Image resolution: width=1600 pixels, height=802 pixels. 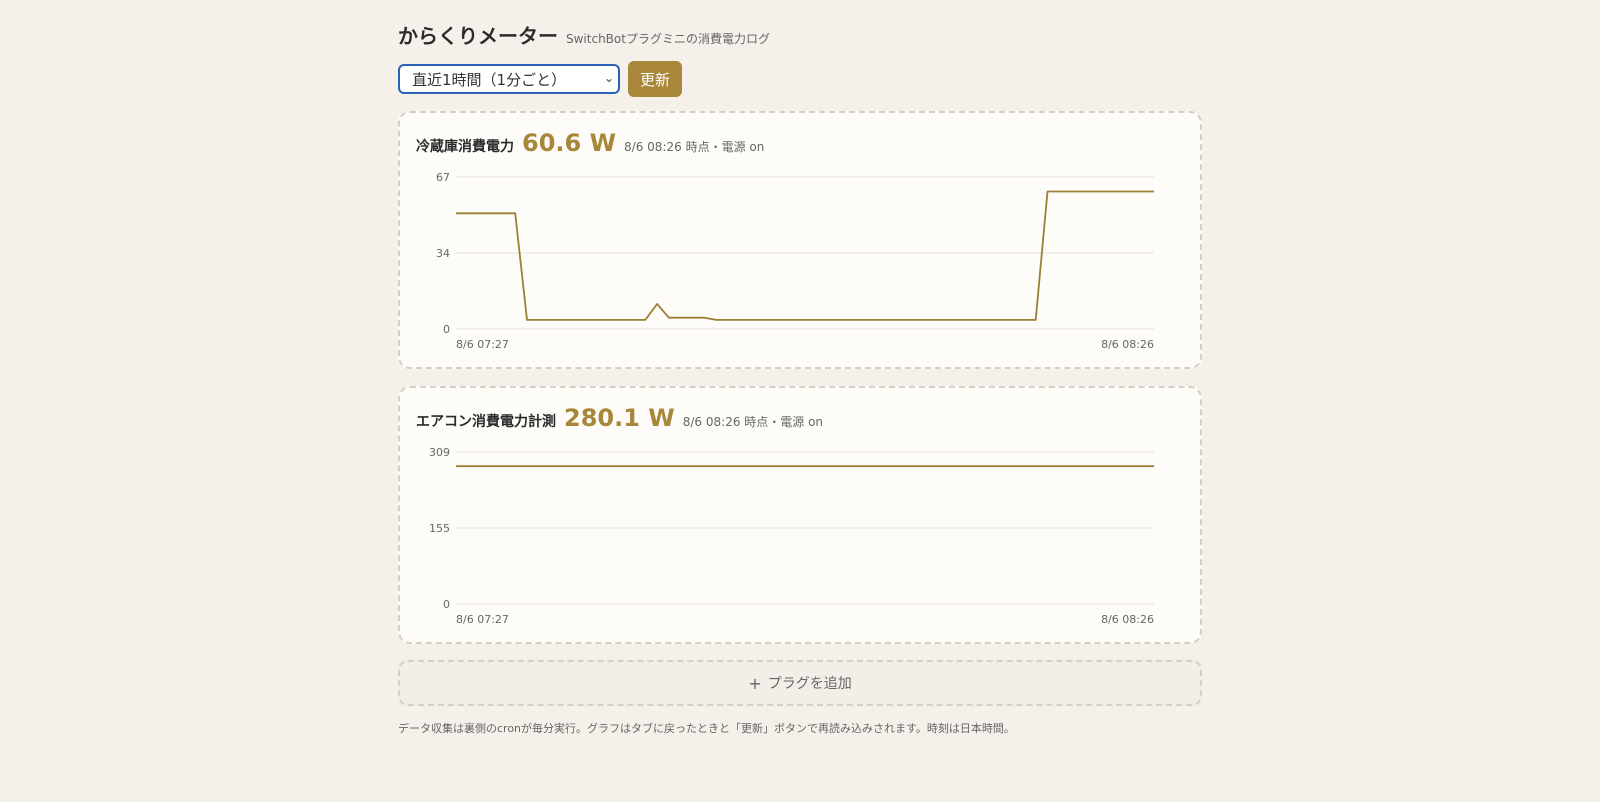 I want to click on plug-name: エアコン消費電力計測, so click(x=486, y=422).